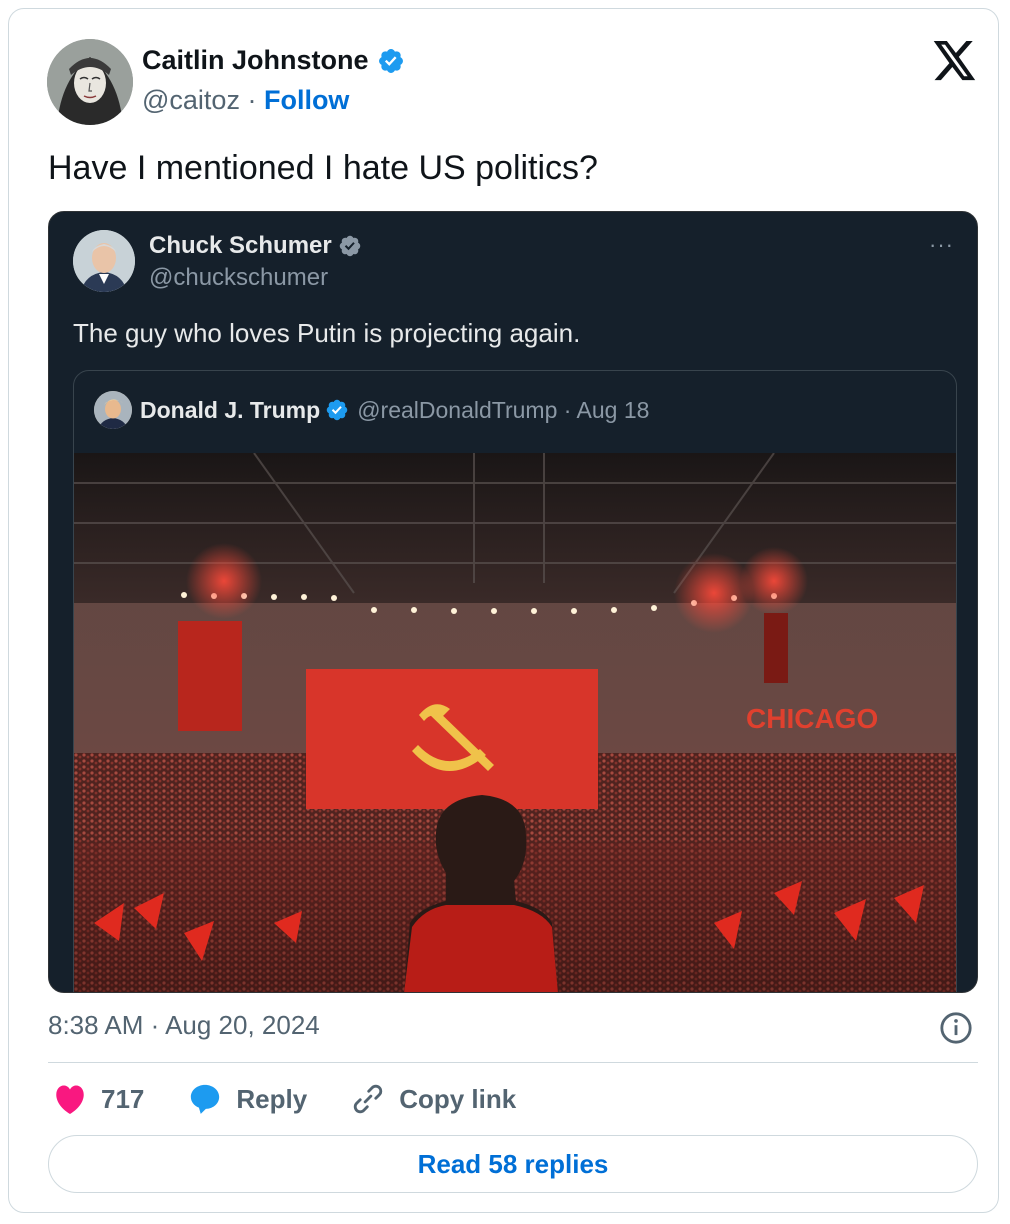 The image size is (1010, 1224). What do you see at coordinates (191, 100) in the screenshot?
I see `author-handle: @caitoz` at bounding box center [191, 100].